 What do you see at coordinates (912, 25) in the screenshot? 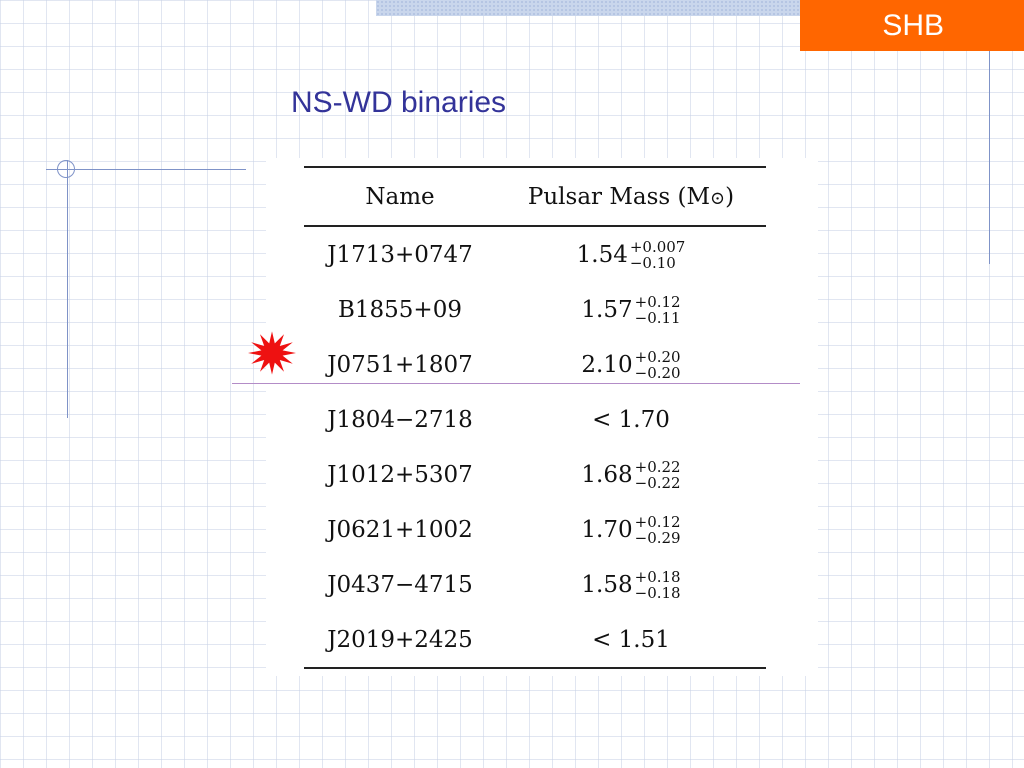
I see `shb-badge: SHB` at bounding box center [912, 25].